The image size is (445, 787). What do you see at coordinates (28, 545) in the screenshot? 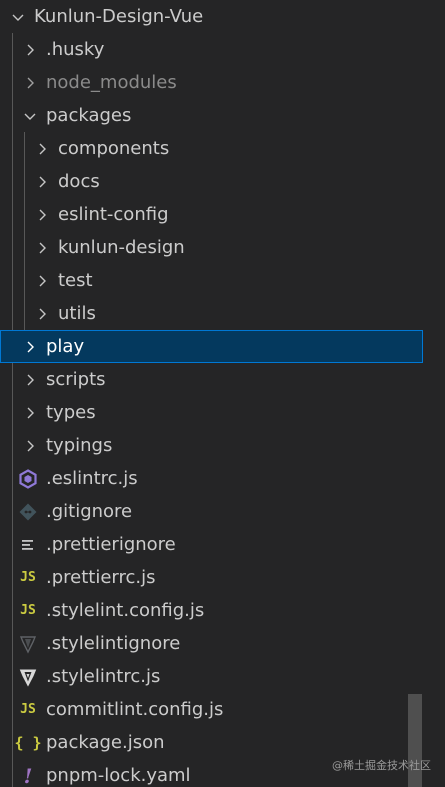
I see `lines-icon` at bounding box center [28, 545].